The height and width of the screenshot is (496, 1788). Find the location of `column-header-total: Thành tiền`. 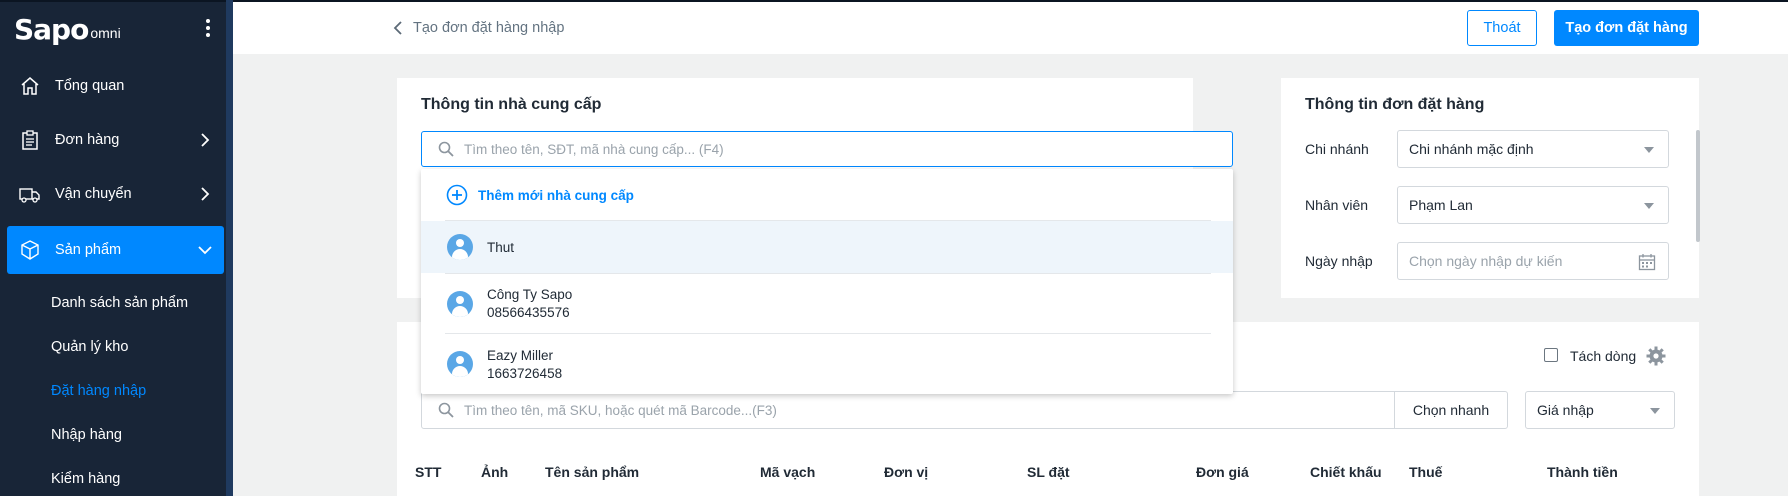

column-header-total: Thành tiền is located at coordinates (1582, 472).